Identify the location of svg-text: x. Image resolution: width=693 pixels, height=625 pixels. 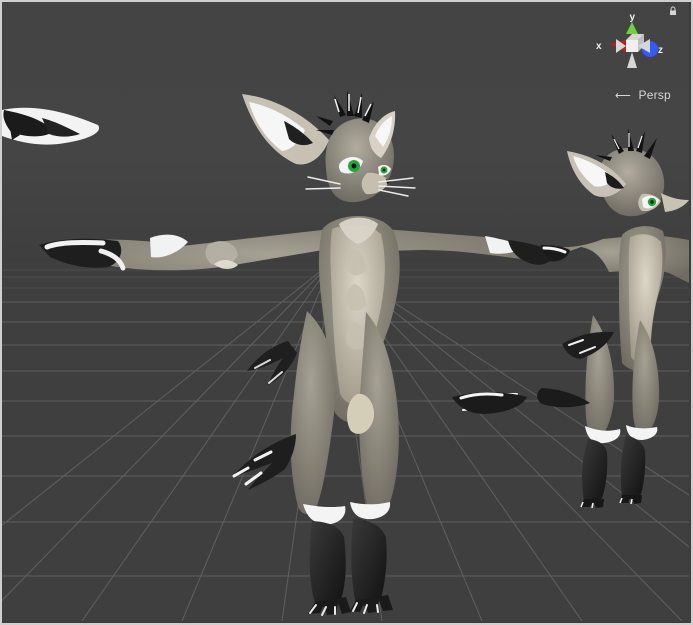
(599, 46).